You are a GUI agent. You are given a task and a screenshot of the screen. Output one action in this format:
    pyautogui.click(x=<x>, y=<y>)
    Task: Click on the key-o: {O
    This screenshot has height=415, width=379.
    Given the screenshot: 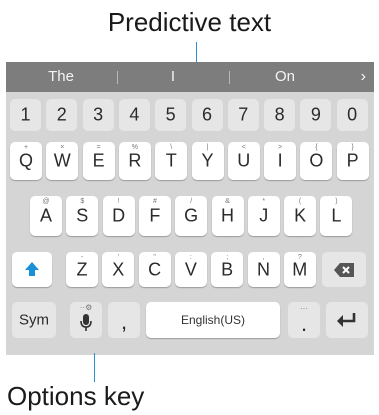 What is the action you would take?
    pyautogui.click(x=316, y=161)
    